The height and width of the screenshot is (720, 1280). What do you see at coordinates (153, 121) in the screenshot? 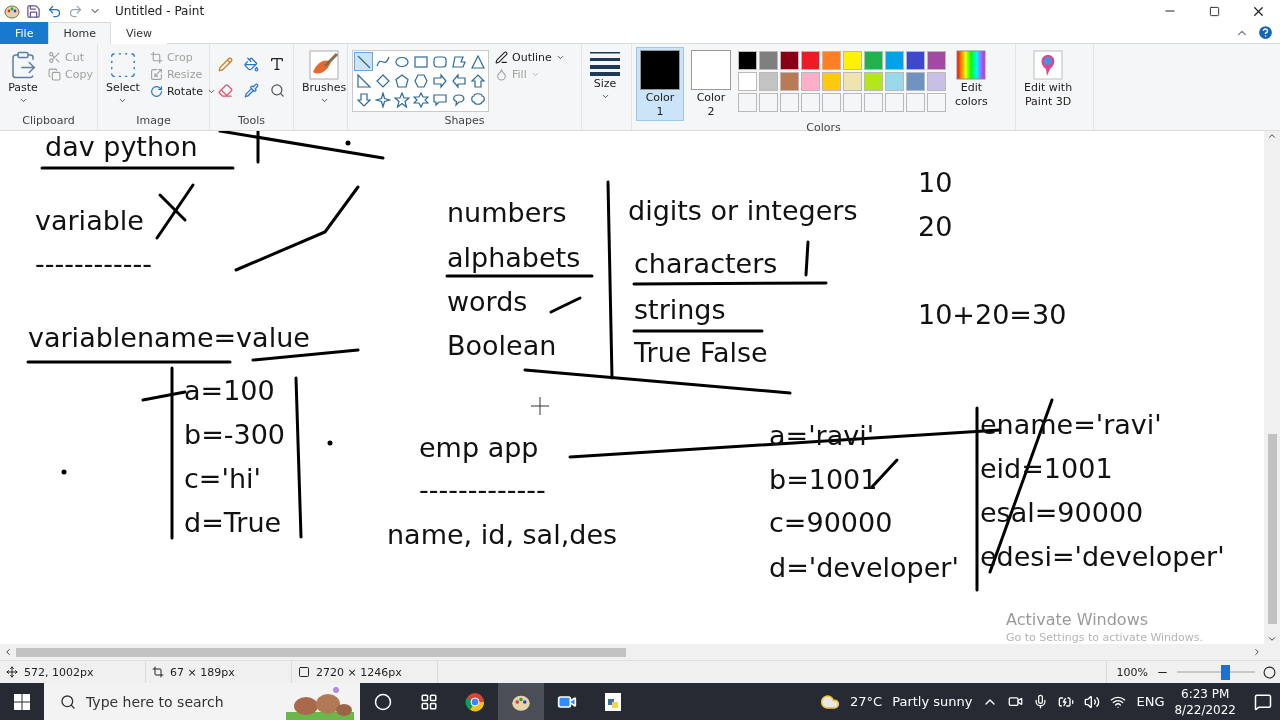
I see `group-label: Image` at bounding box center [153, 121].